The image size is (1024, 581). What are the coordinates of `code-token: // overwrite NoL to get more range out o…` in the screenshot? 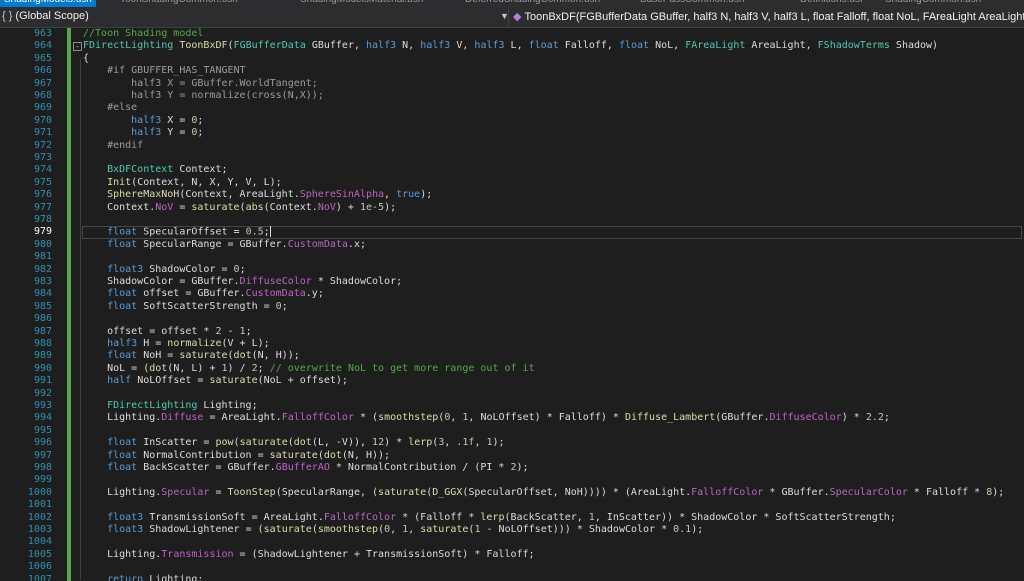 It's located at (402, 368).